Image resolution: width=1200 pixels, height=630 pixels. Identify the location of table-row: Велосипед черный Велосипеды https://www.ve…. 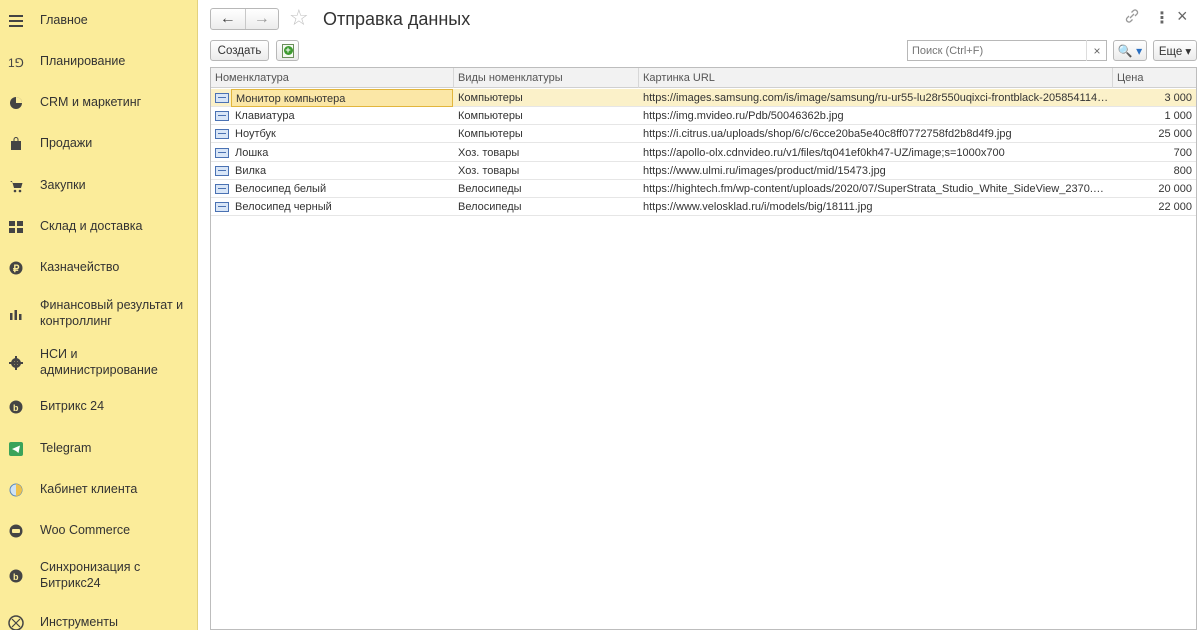
(703, 207).